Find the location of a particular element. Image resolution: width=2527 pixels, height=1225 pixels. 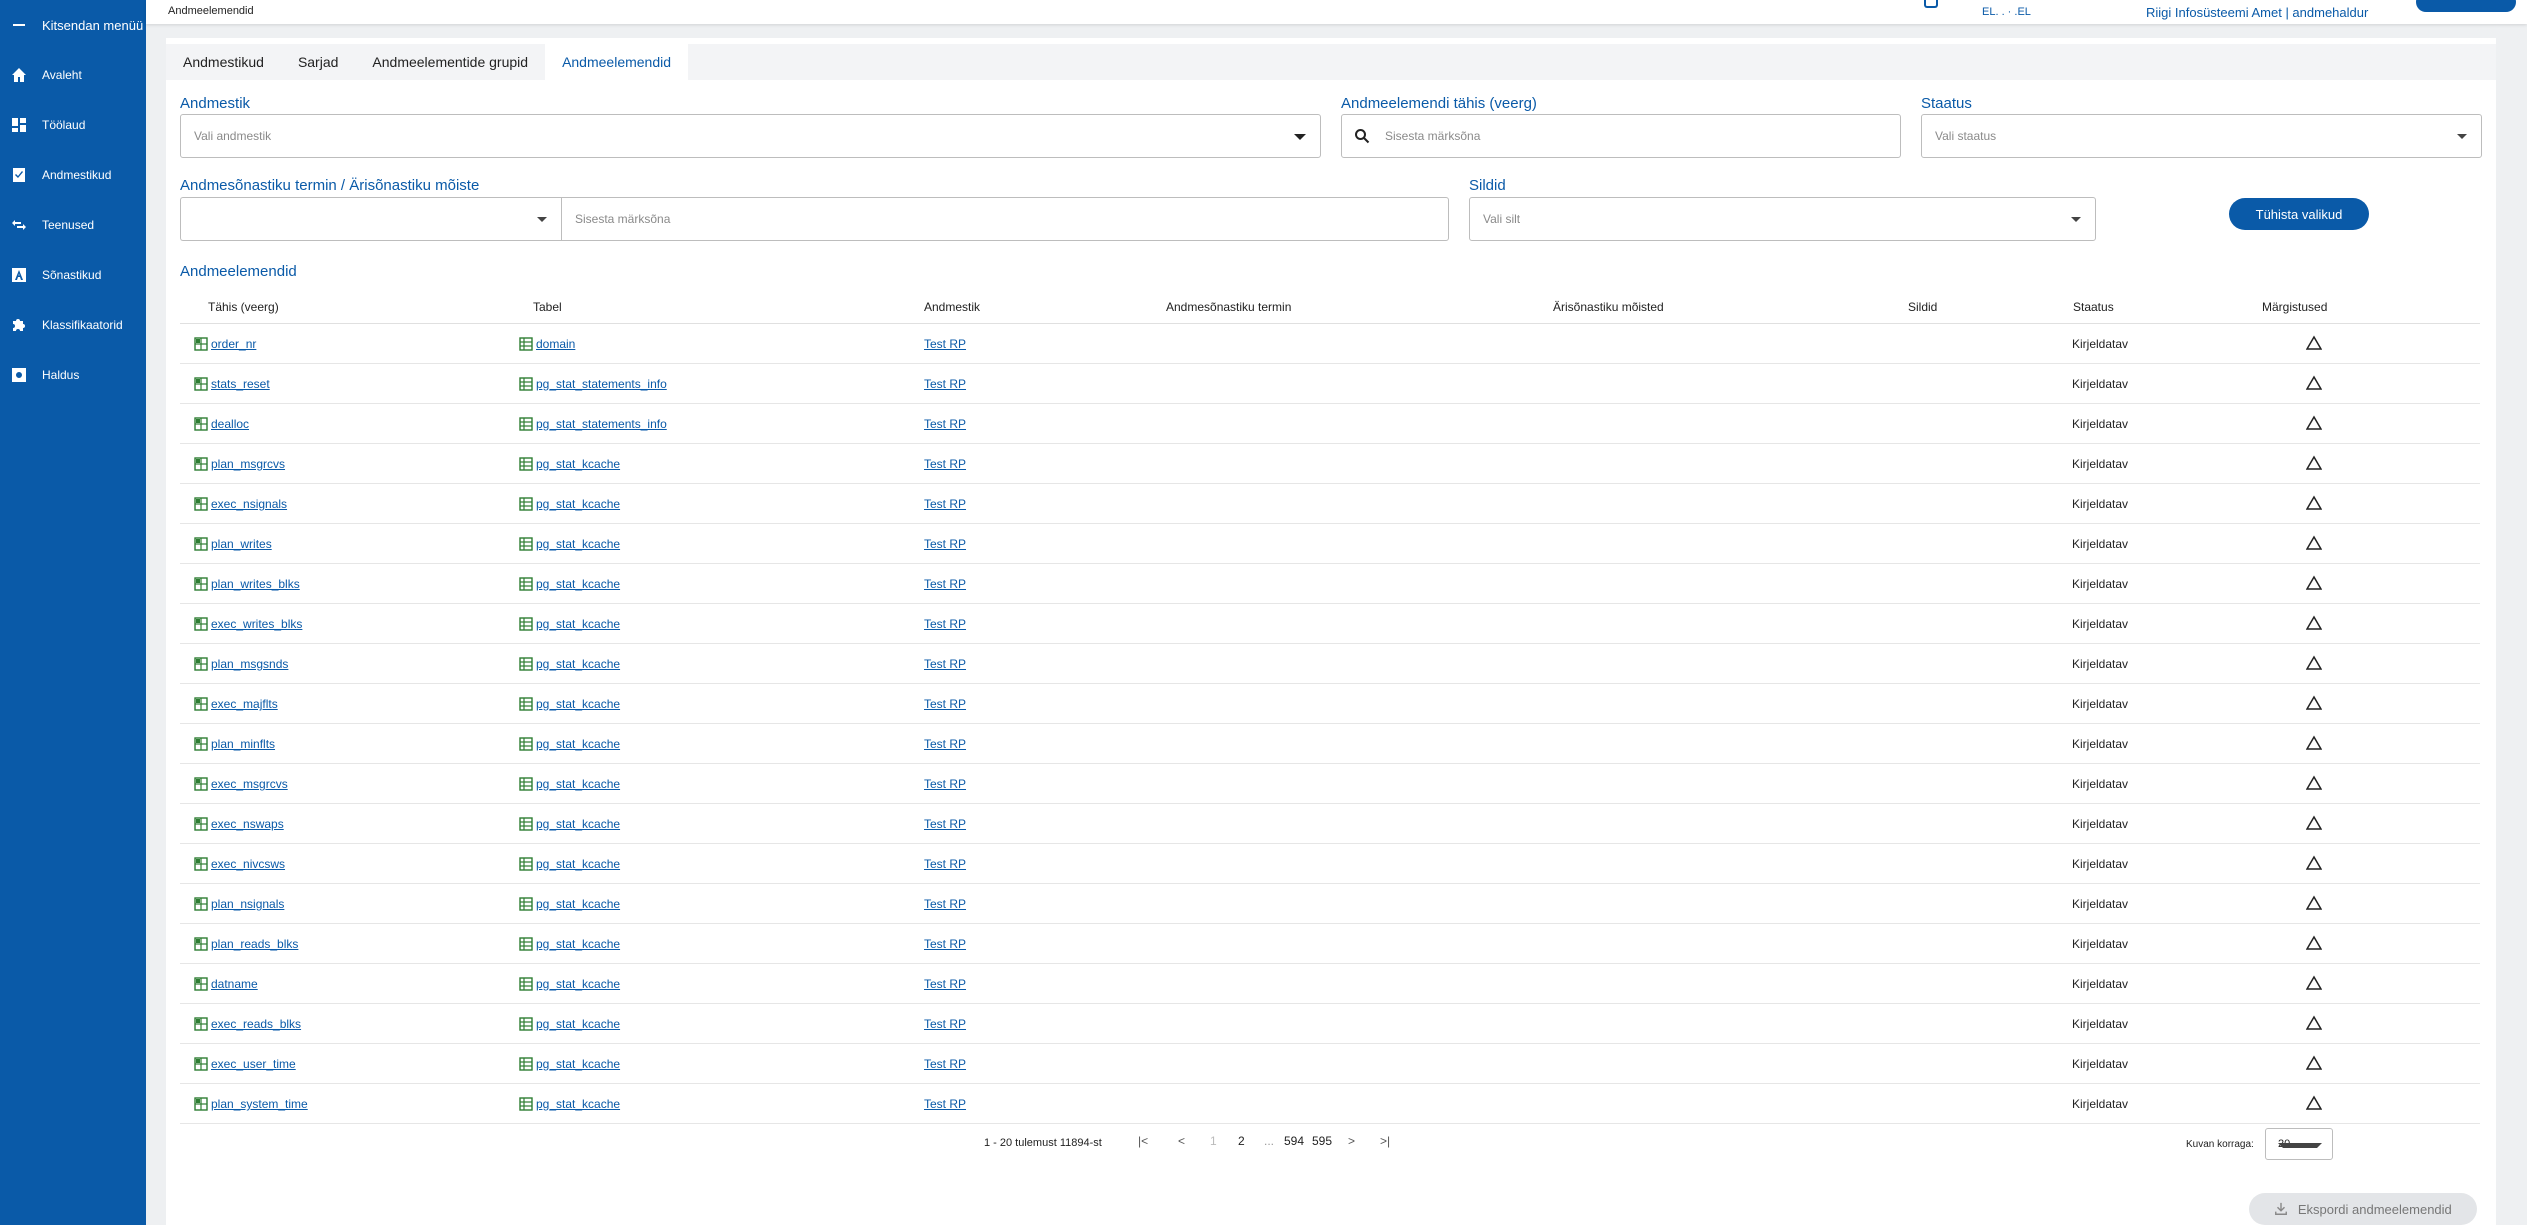

column-link: exec_nivcsws is located at coordinates (239, 864).